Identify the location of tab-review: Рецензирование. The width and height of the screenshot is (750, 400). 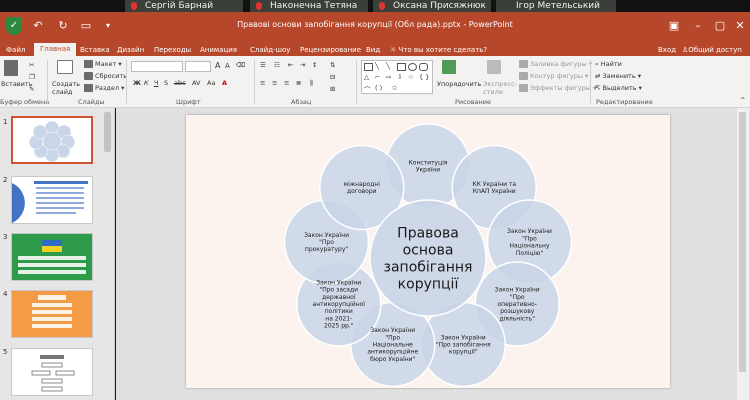
(330, 50).